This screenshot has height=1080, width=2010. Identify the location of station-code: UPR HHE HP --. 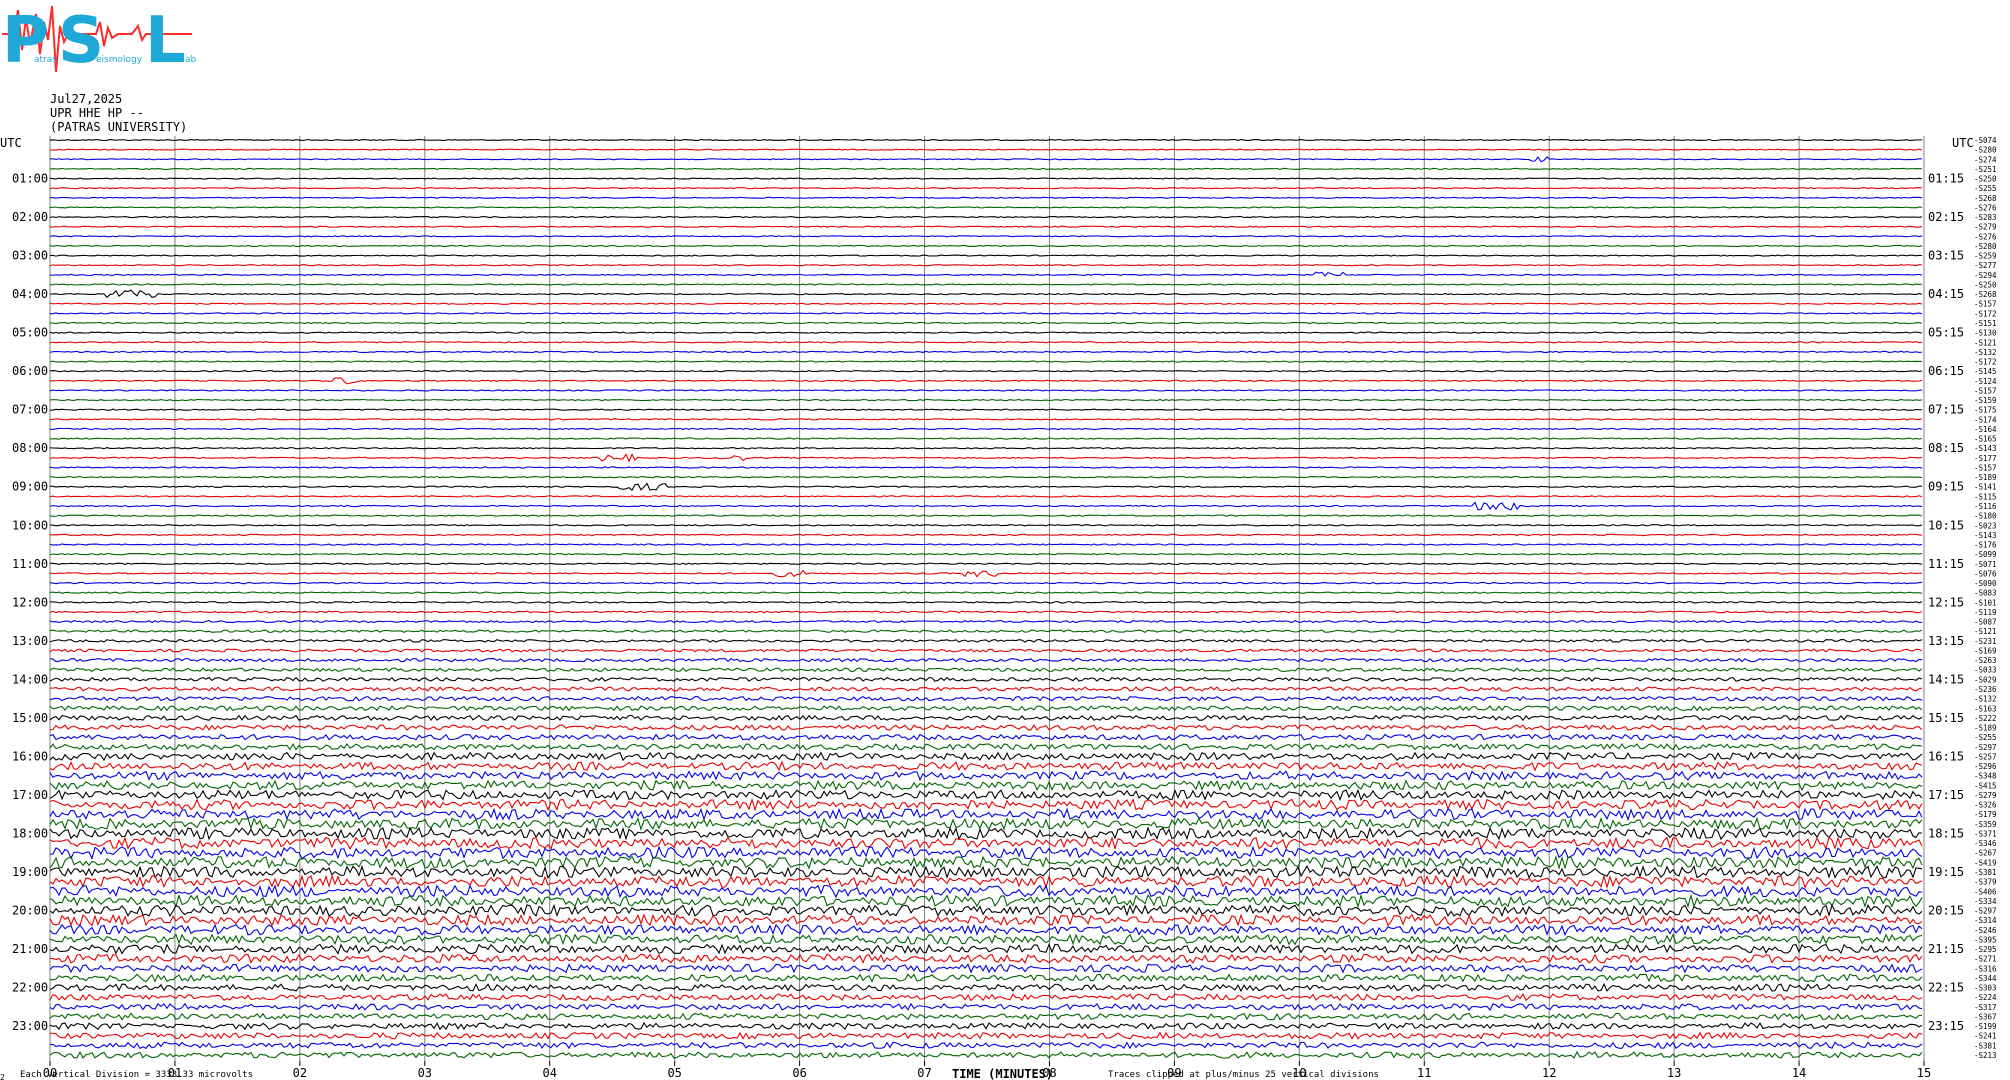
(97, 113).